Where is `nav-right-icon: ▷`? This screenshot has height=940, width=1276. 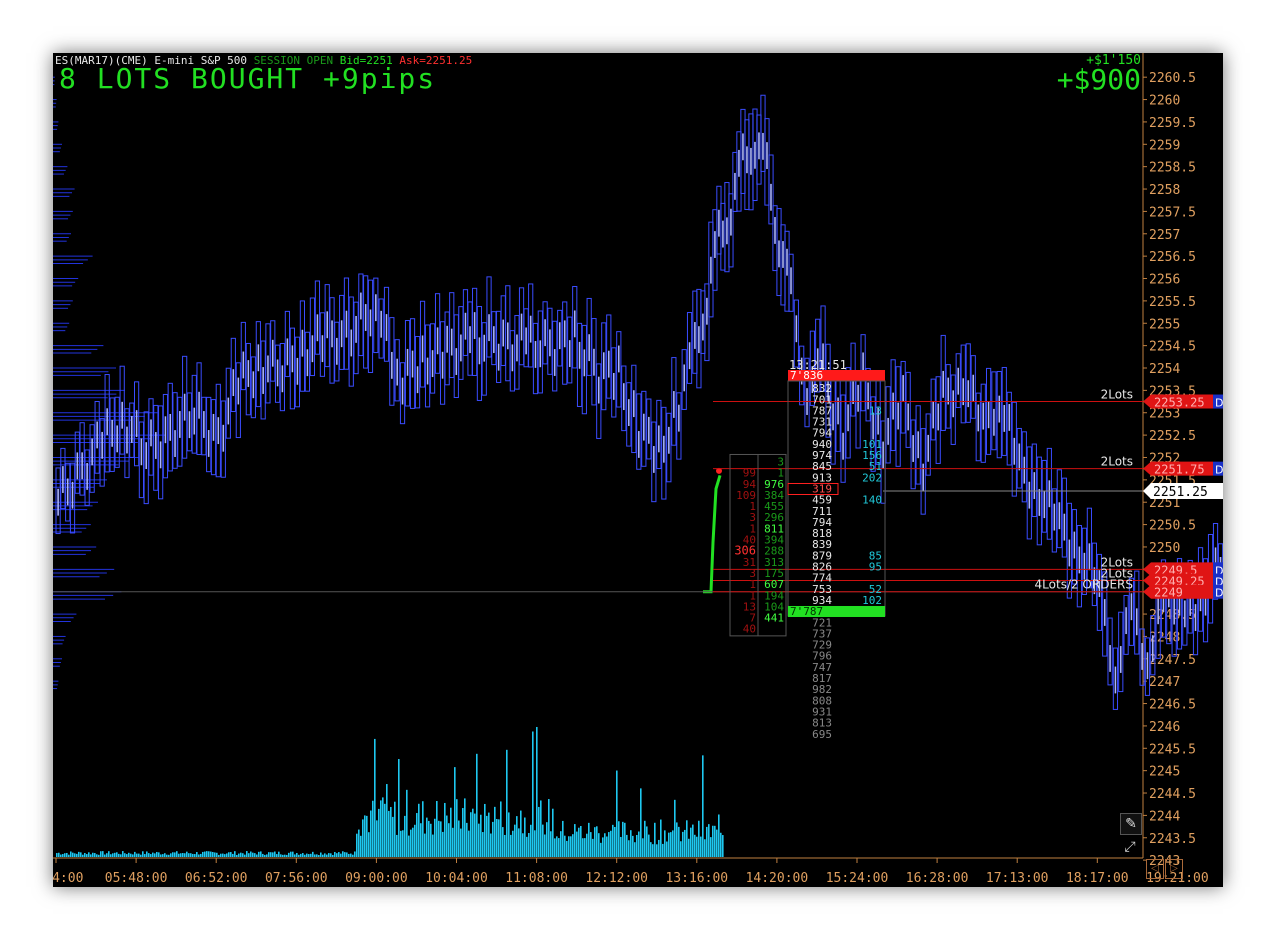 nav-right-icon: ▷ is located at coordinates (1174, 869).